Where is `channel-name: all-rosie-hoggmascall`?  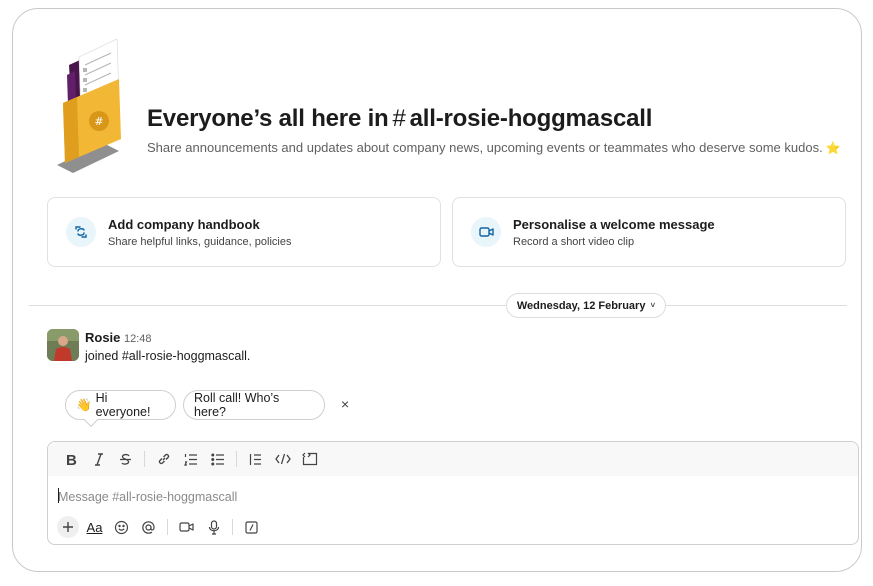
channel-name: all-rosie-hoggmascall is located at coordinates (531, 118).